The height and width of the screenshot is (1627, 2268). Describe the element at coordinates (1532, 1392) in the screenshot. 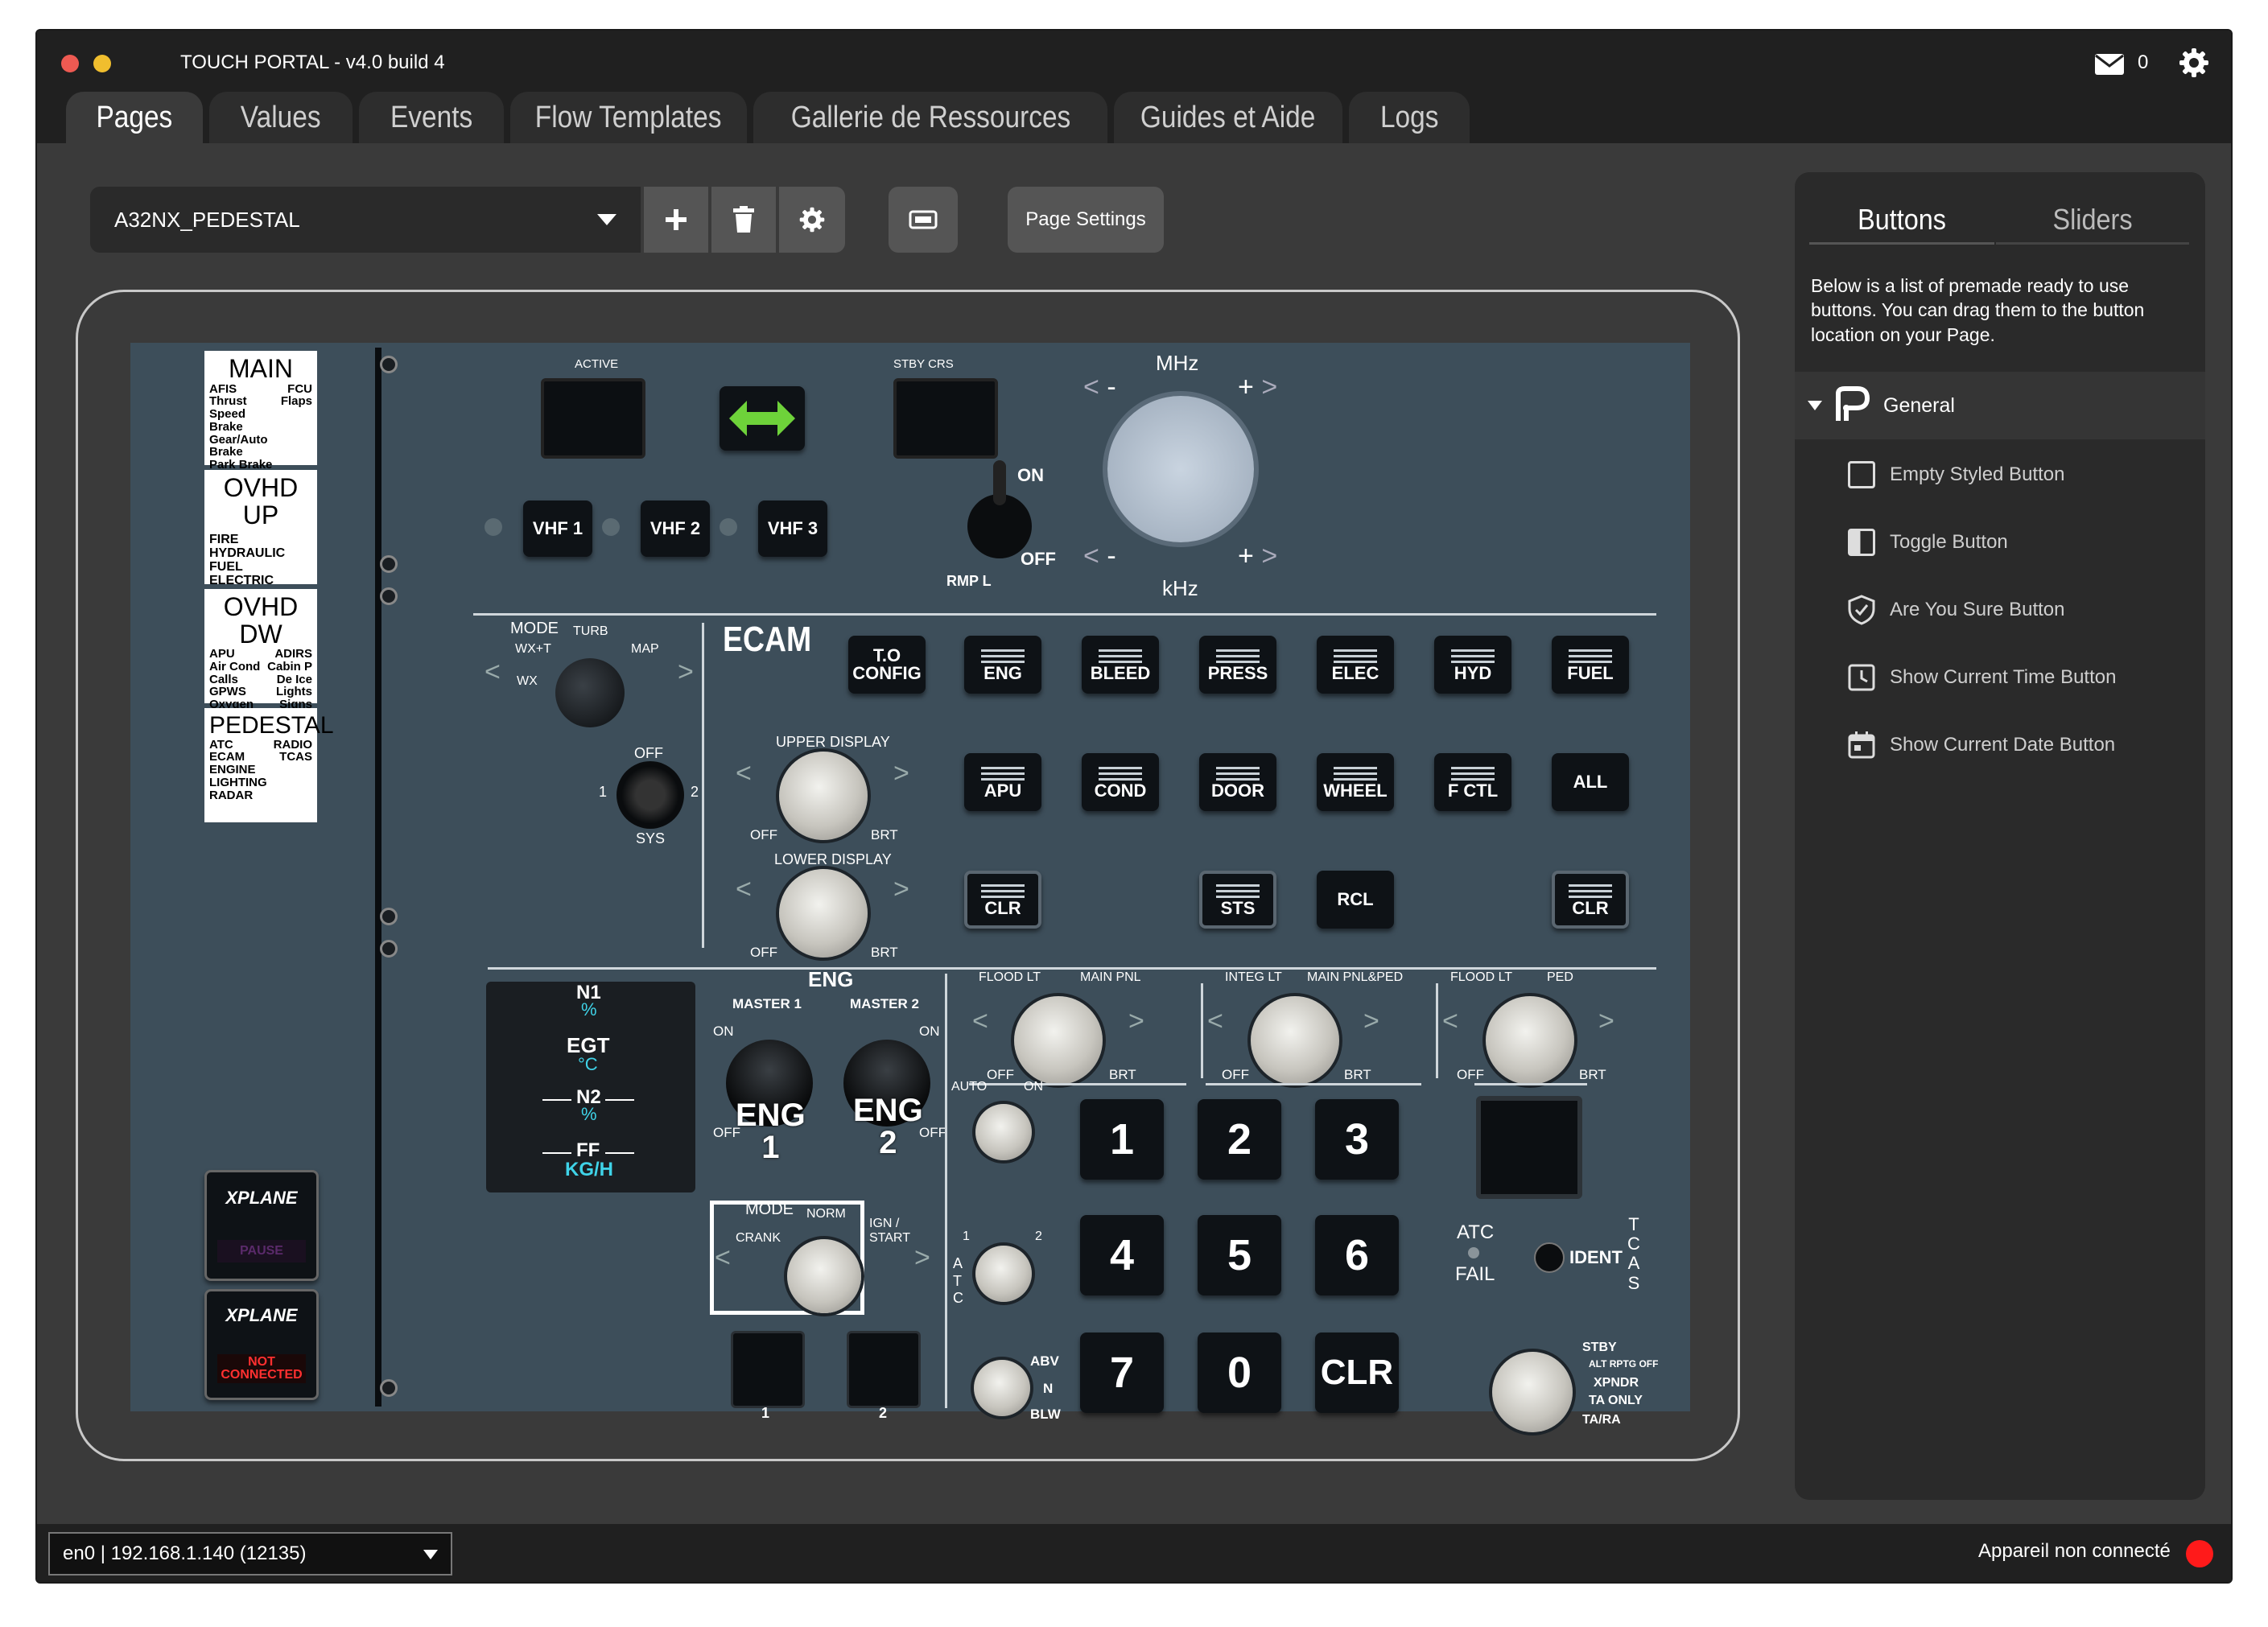

I see `tcas-mode-knob` at that location.